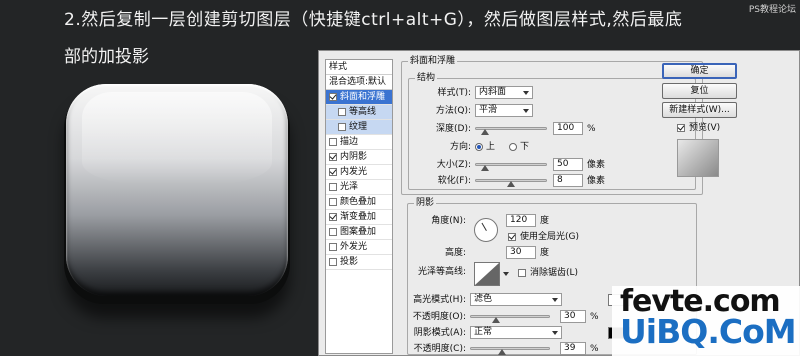 The width and height of the screenshot is (800, 356). Describe the element at coordinates (772, 10) in the screenshot. I see `site-watermark-top: PS教程论坛` at that location.